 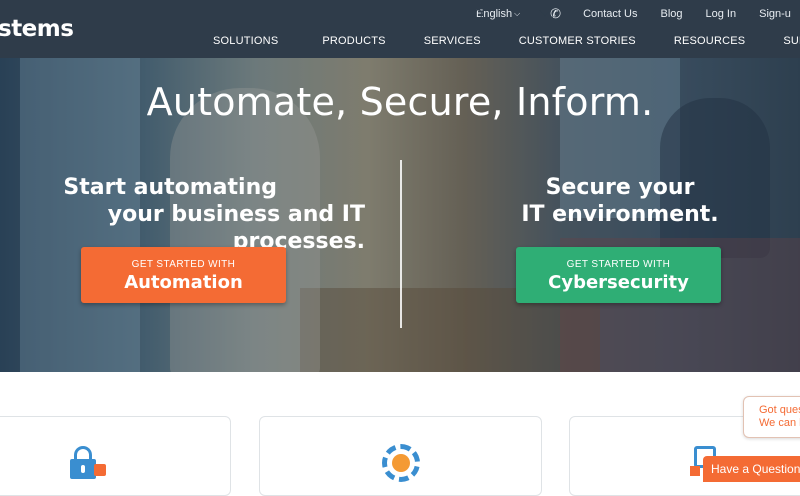 I want to click on nav-resources: RESOURCES, so click(x=709, y=41).